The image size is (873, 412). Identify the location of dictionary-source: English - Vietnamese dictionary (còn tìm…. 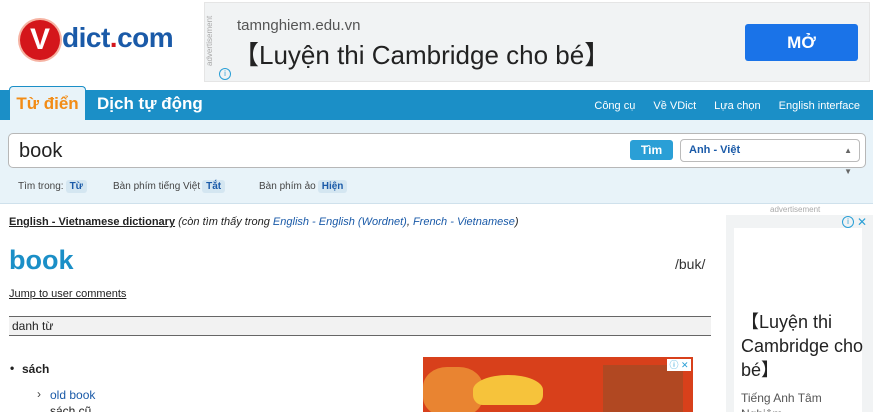
(264, 222).